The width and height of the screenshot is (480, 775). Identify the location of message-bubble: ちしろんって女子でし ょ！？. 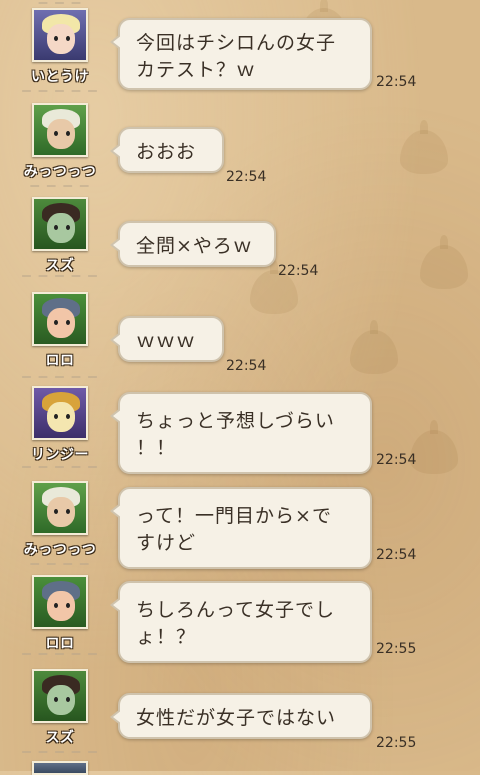
(241, 622).